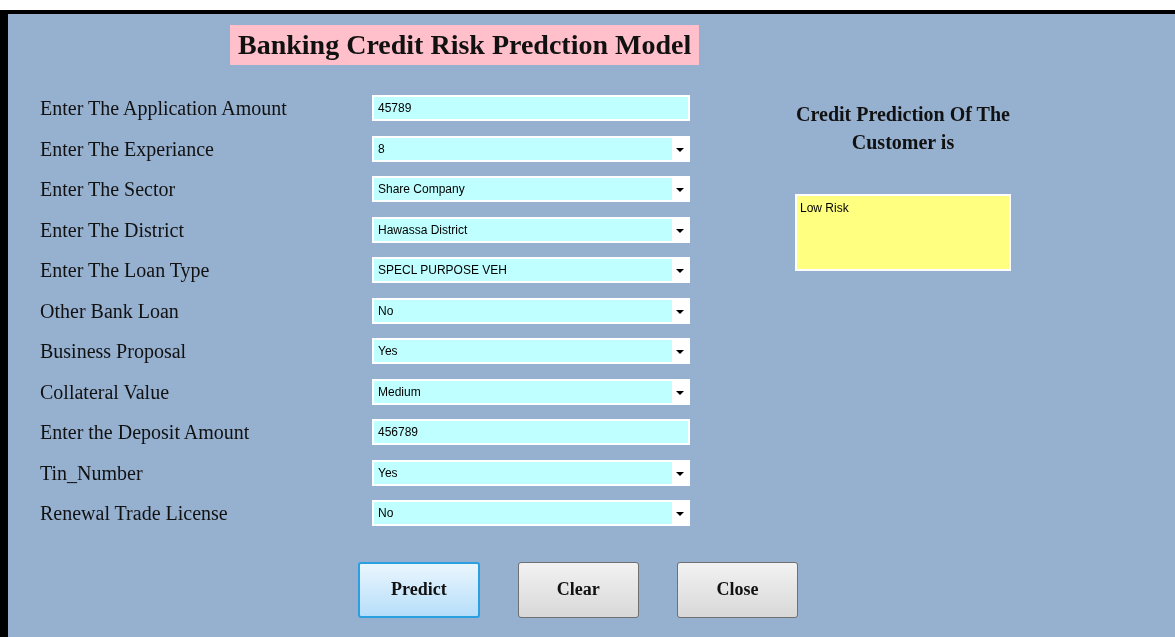  What do you see at coordinates (531, 229) in the screenshot?
I see `dropdown: Hawassa District` at bounding box center [531, 229].